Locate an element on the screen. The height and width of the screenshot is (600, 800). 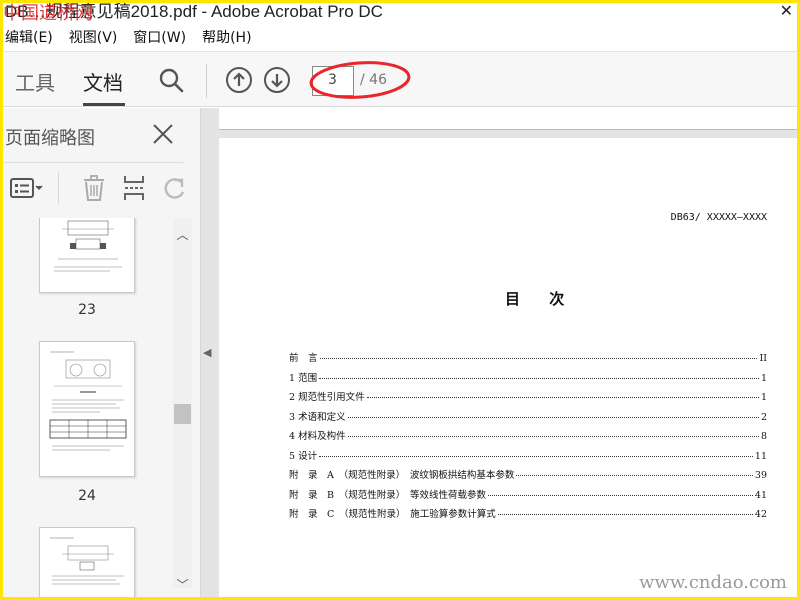
document-code: DB63/ XXXXX—XXXX is located at coordinates (718, 217).